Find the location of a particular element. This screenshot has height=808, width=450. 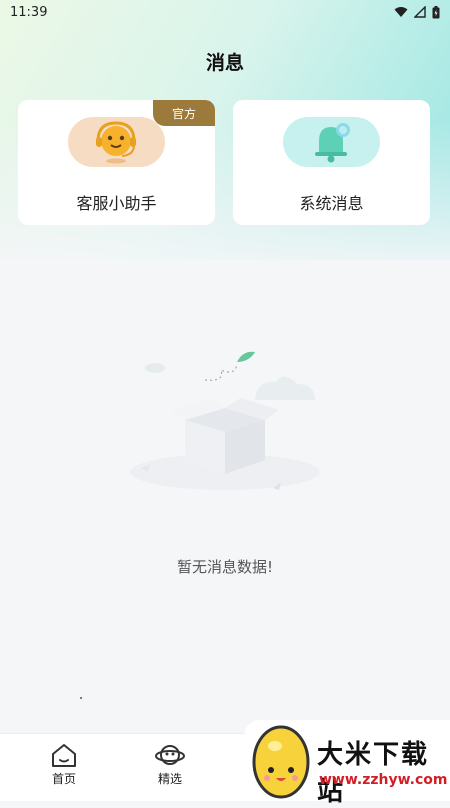

status-bar: 11:39 is located at coordinates (225, 12).